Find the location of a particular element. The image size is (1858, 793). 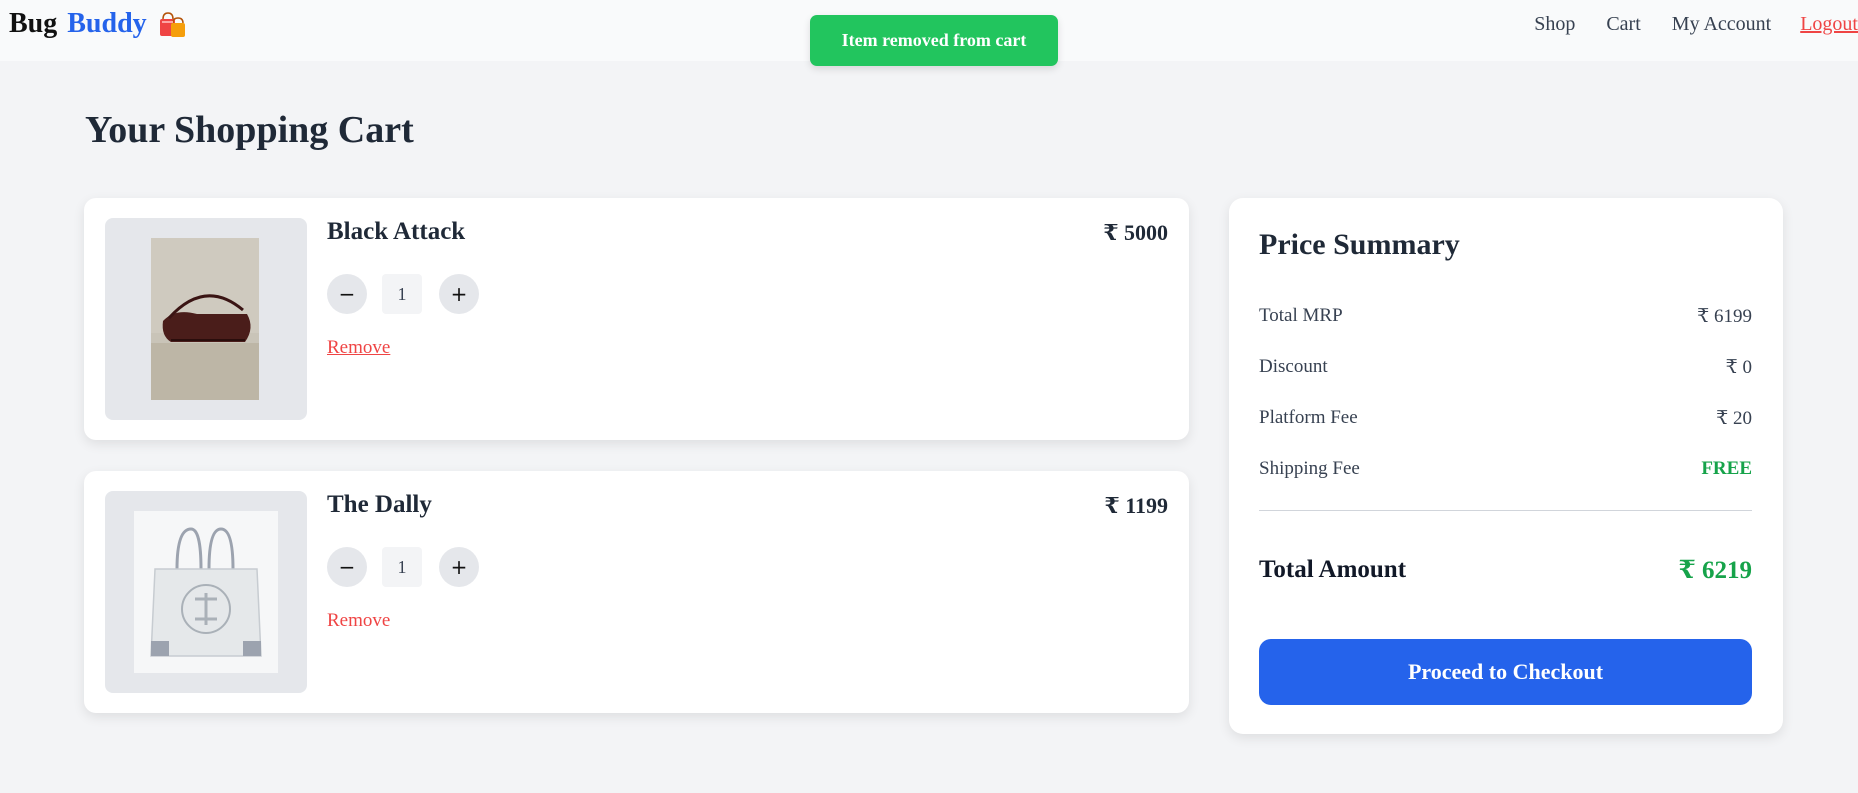

summary-value: ₹ 0 is located at coordinates (1738, 367).